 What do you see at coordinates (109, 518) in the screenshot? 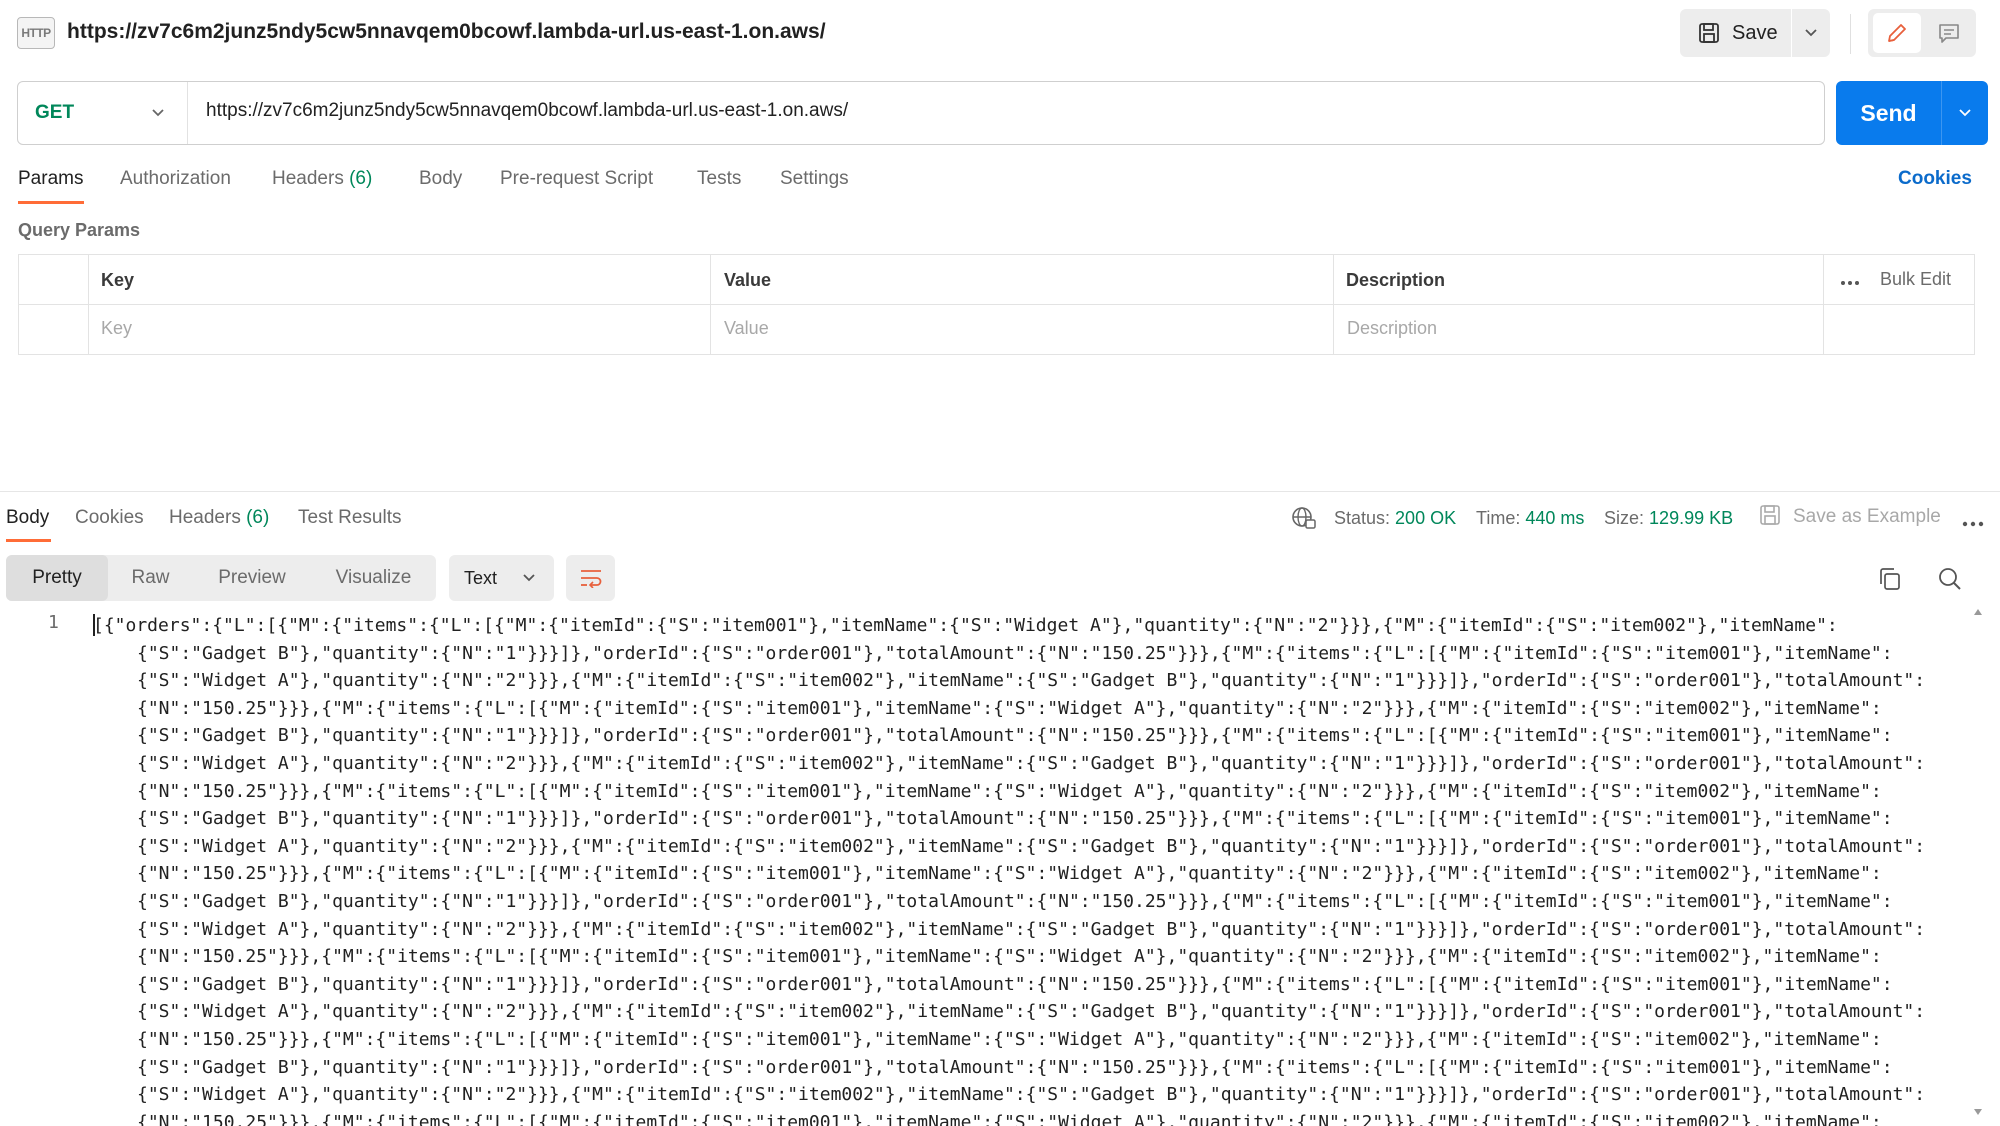
I see `response-tab-cookies: Cookies` at bounding box center [109, 518].